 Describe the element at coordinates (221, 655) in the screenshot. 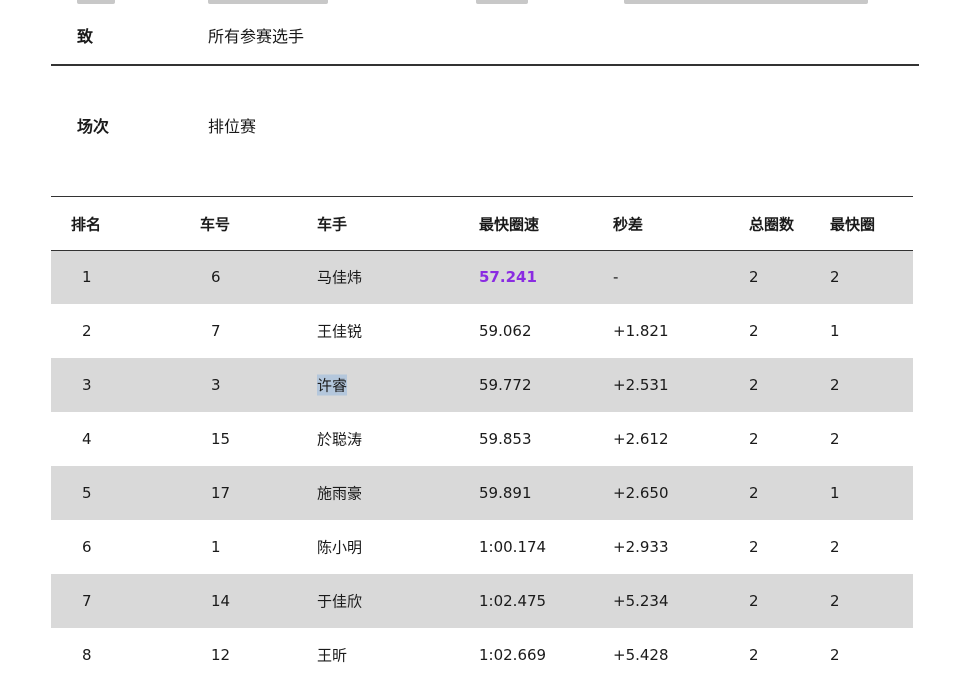

I see `cell-car-number: 12` at that location.